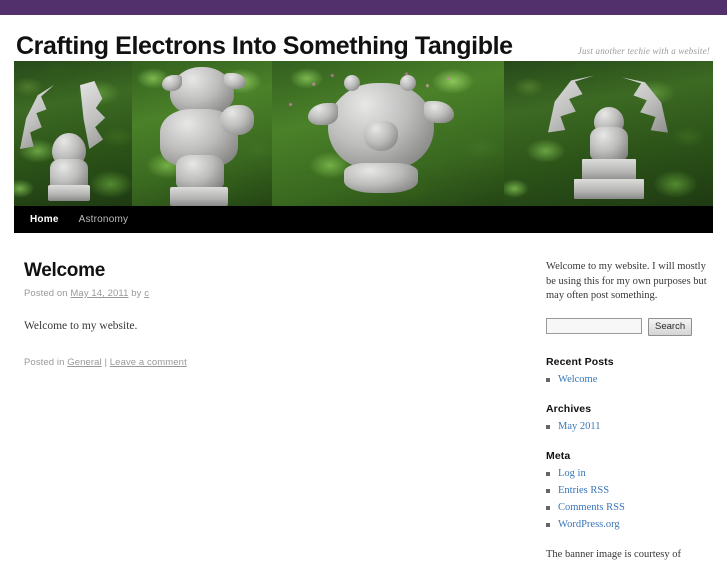 This screenshot has width=727, height=562. I want to click on banner-panel-big-face-gargoyle, so click(388, 133).